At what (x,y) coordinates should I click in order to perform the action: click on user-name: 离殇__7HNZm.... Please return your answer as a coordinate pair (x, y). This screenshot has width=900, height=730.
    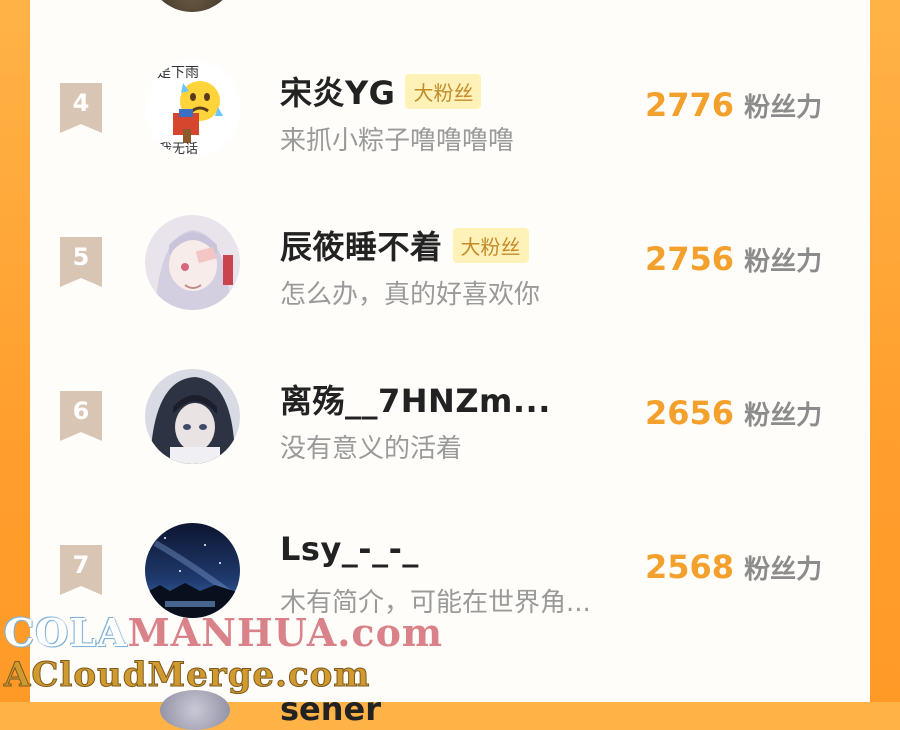
    Looking at the image, I should click on (415, 399).